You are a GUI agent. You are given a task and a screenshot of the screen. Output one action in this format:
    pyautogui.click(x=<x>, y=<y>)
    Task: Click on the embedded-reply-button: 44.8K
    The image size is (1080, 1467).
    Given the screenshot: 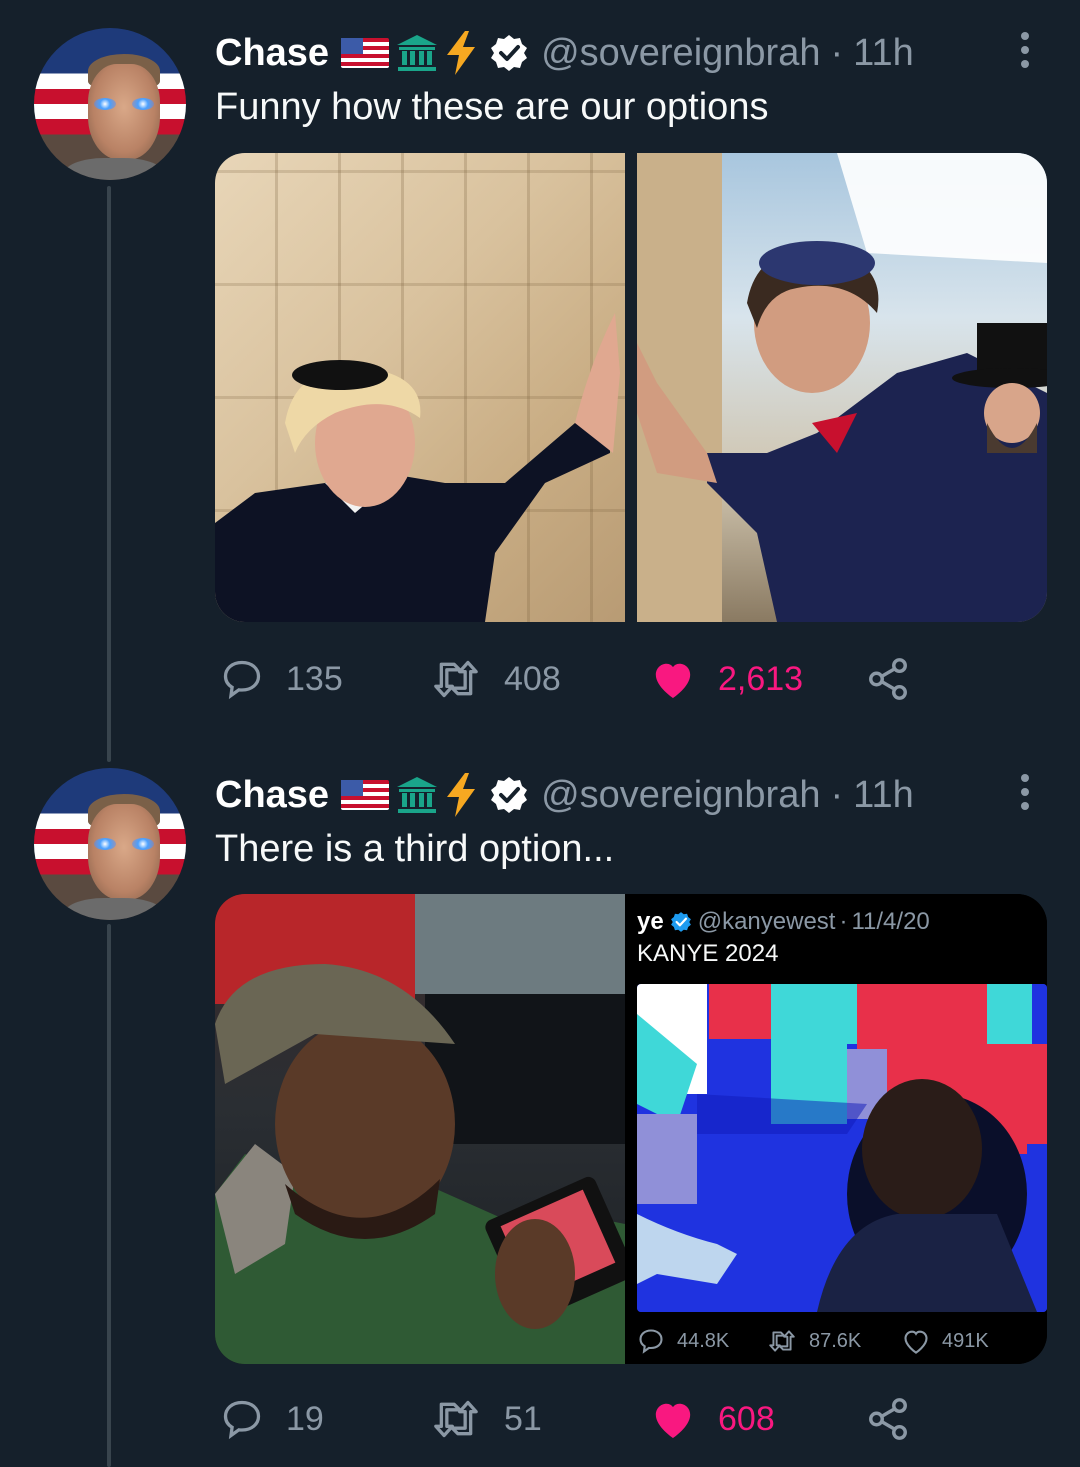 What is the action you would take?
    pyautogui.click(x=683, y=1341)
    